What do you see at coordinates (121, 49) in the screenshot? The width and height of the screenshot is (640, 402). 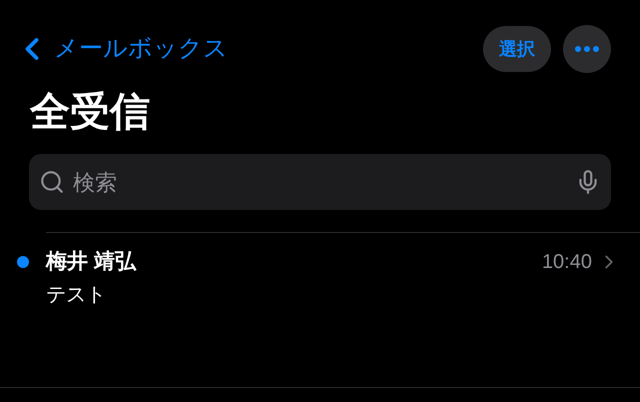 I see `back-button: メールボックス` at bounding box center [121, 49].